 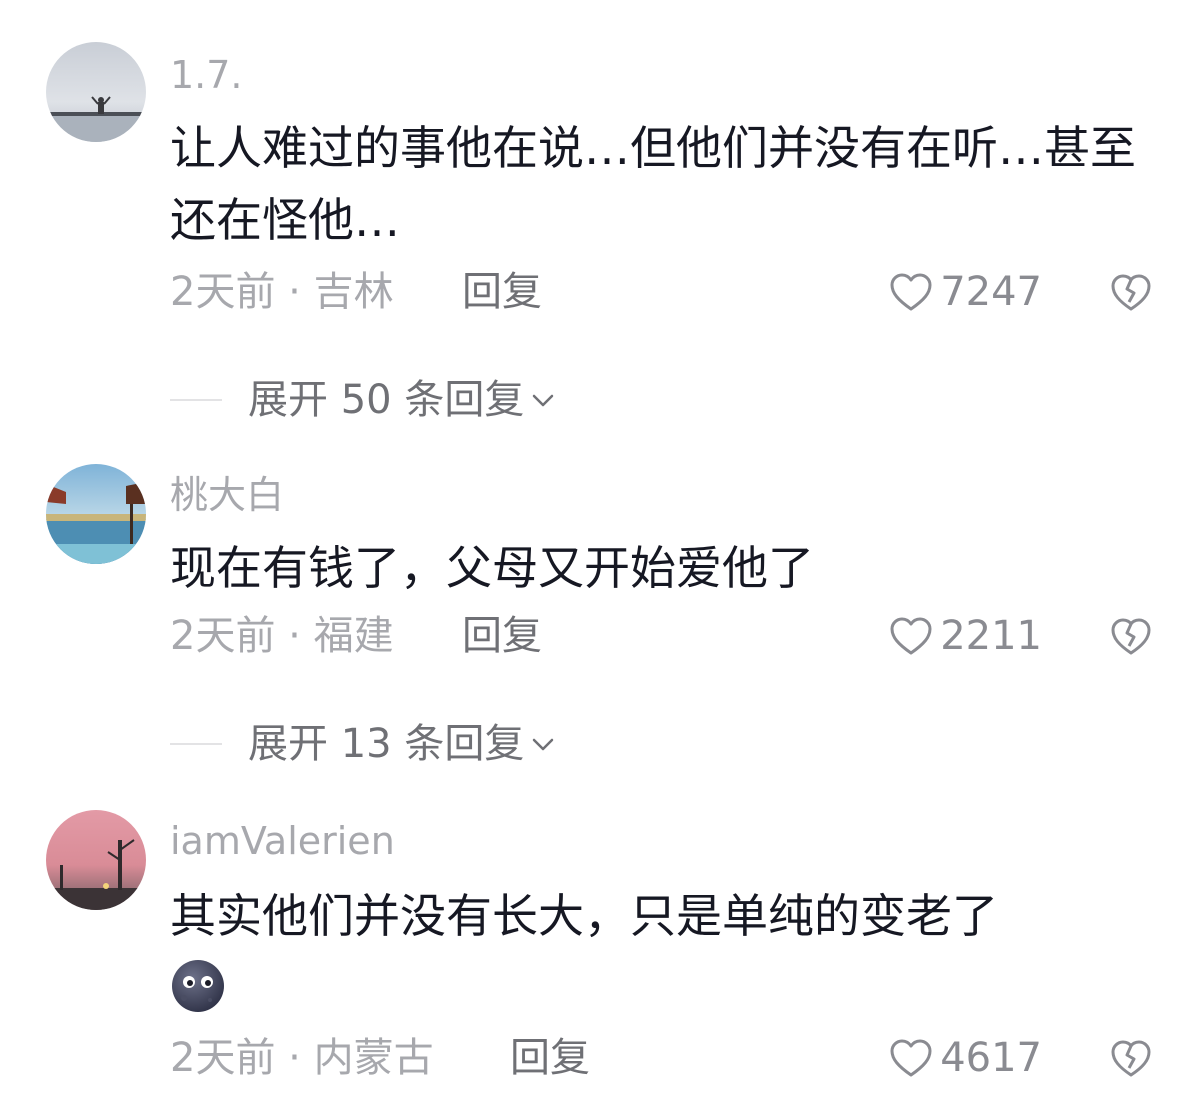 What do you see at coordinates (282, 841) in the screenshot?
I see `comment-username: iamValerien` at bounding box center [282, 841].